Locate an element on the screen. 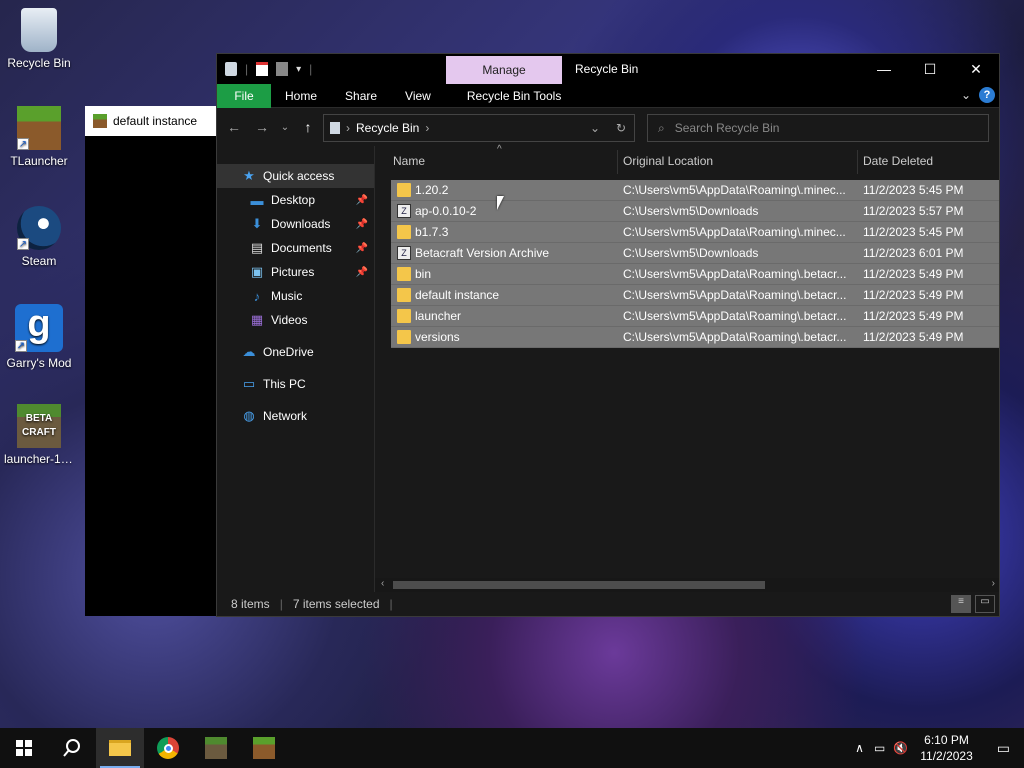  refresh-icon: ↻ is located at coordinates (621, 128).